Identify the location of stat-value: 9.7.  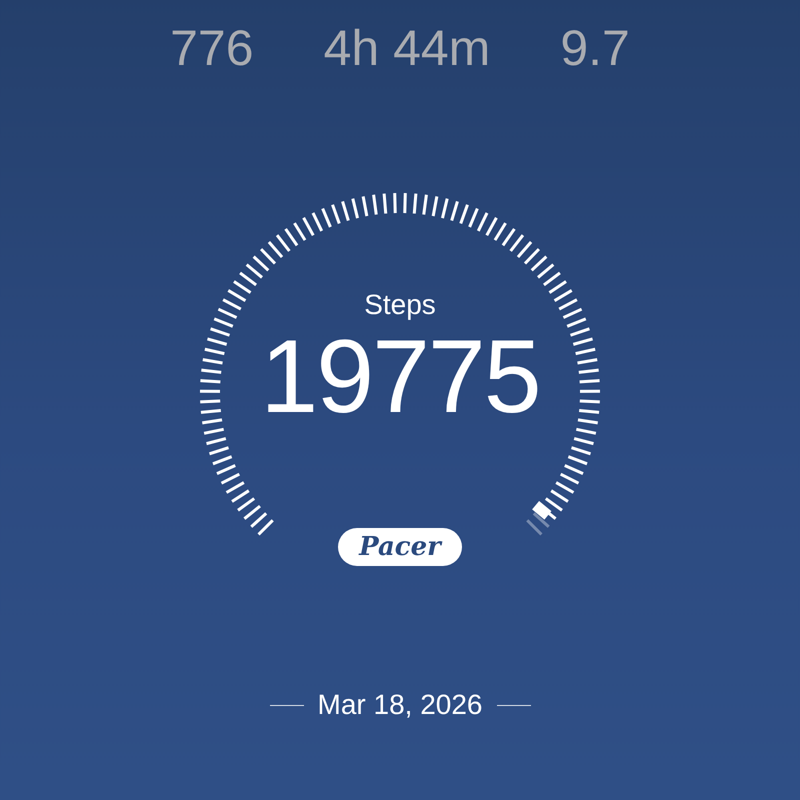
(595, 48).